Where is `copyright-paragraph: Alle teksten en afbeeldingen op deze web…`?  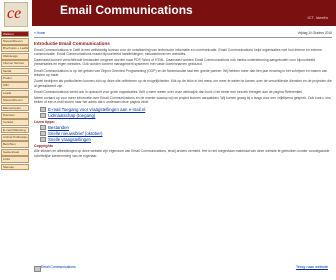
copyright-paragraph: Alle teksten en afbeeldingen op deze web… is located at coordinates (182, 153).